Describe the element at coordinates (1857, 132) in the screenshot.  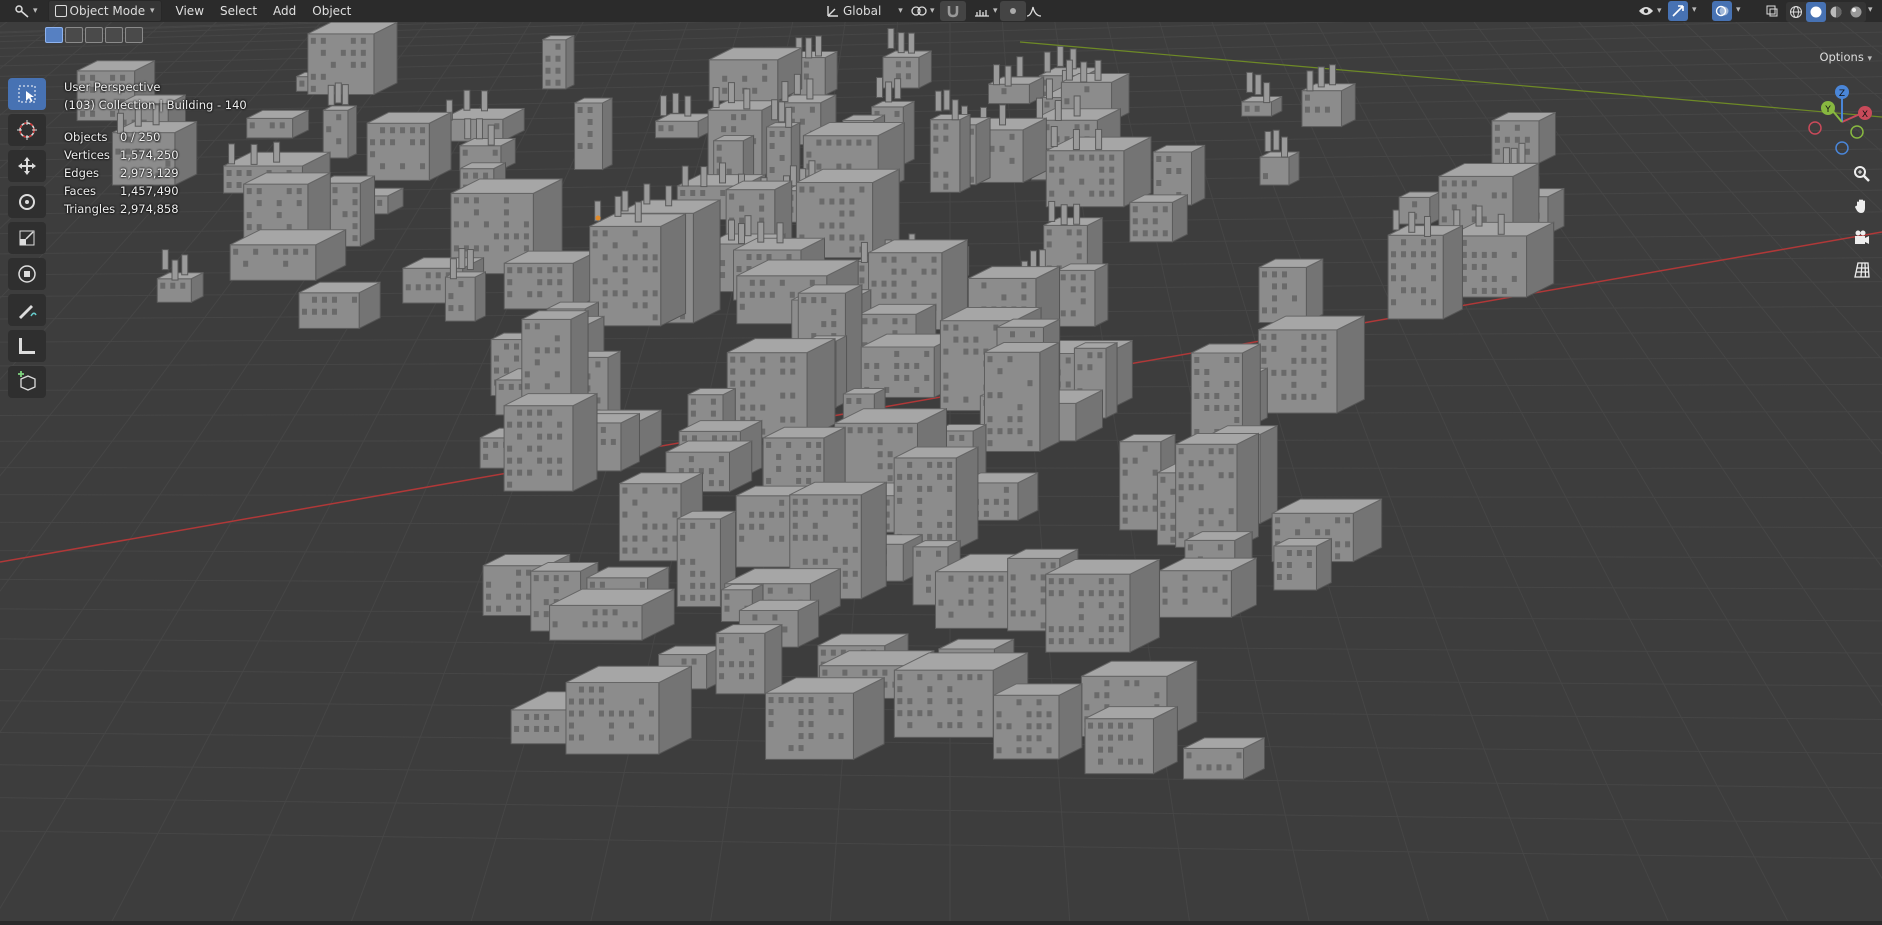
I see `gizmo-neg-y` at that location.